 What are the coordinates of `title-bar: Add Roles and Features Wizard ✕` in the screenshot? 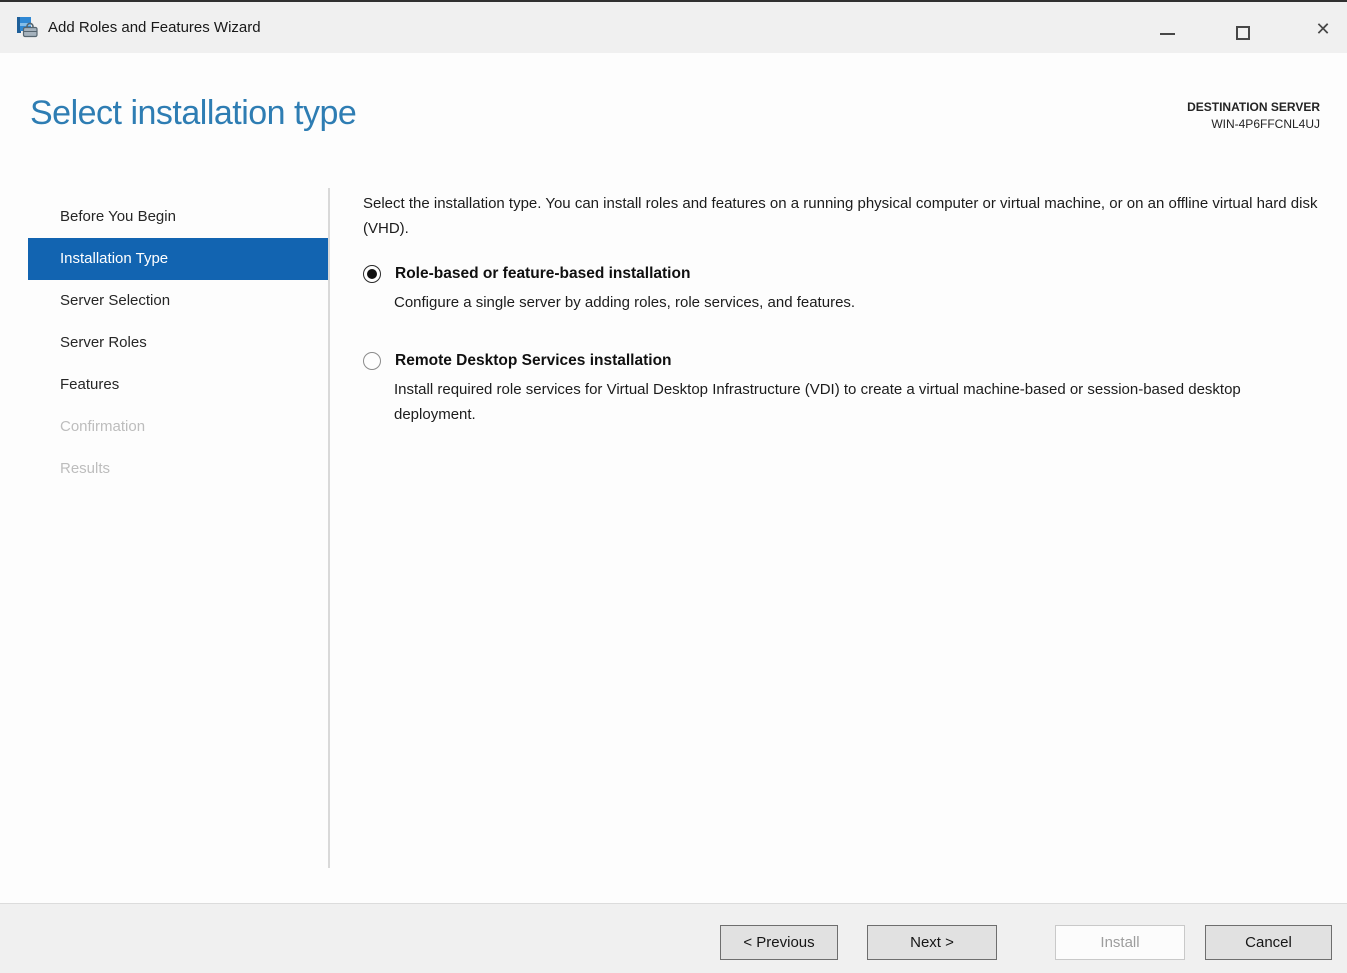 It's located at (673, 26).